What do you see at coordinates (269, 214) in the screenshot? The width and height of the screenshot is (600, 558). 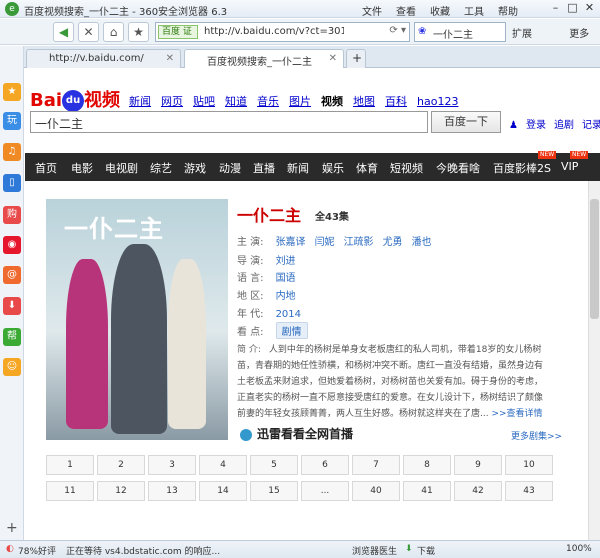 I see `show-title: 一仆二主` at bounding box center [269, 214].